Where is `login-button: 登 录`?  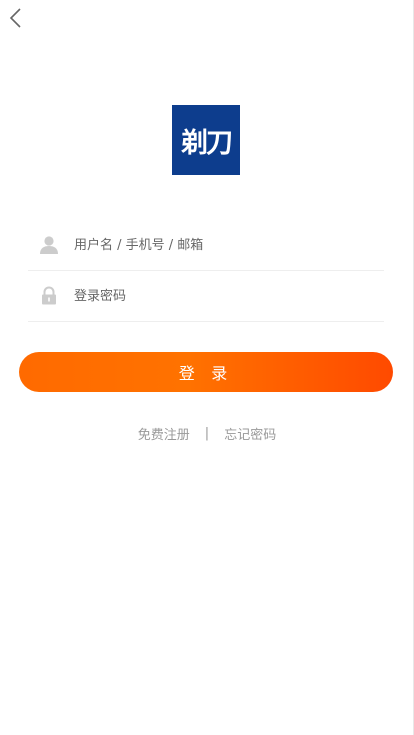
login-button: 登 录 is located at coordinates (206, 372).